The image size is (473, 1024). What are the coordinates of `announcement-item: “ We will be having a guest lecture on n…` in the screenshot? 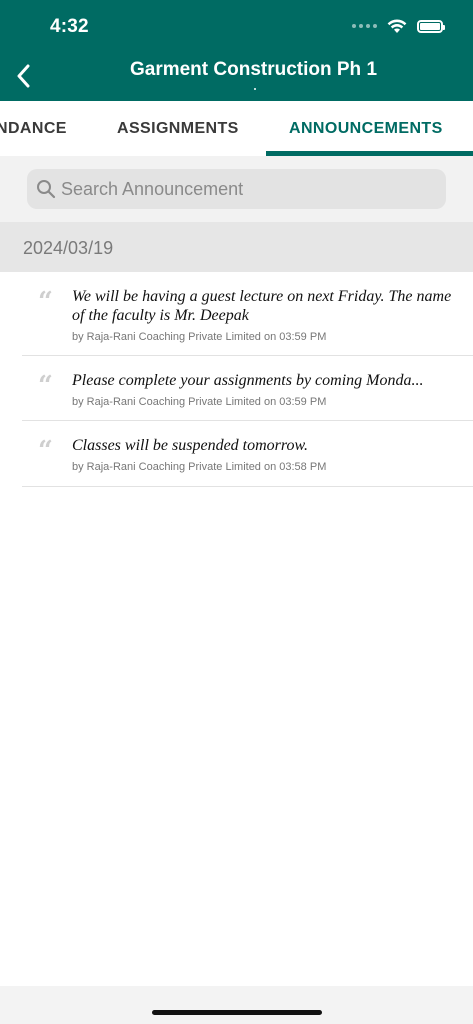 It's located at (247, 314).